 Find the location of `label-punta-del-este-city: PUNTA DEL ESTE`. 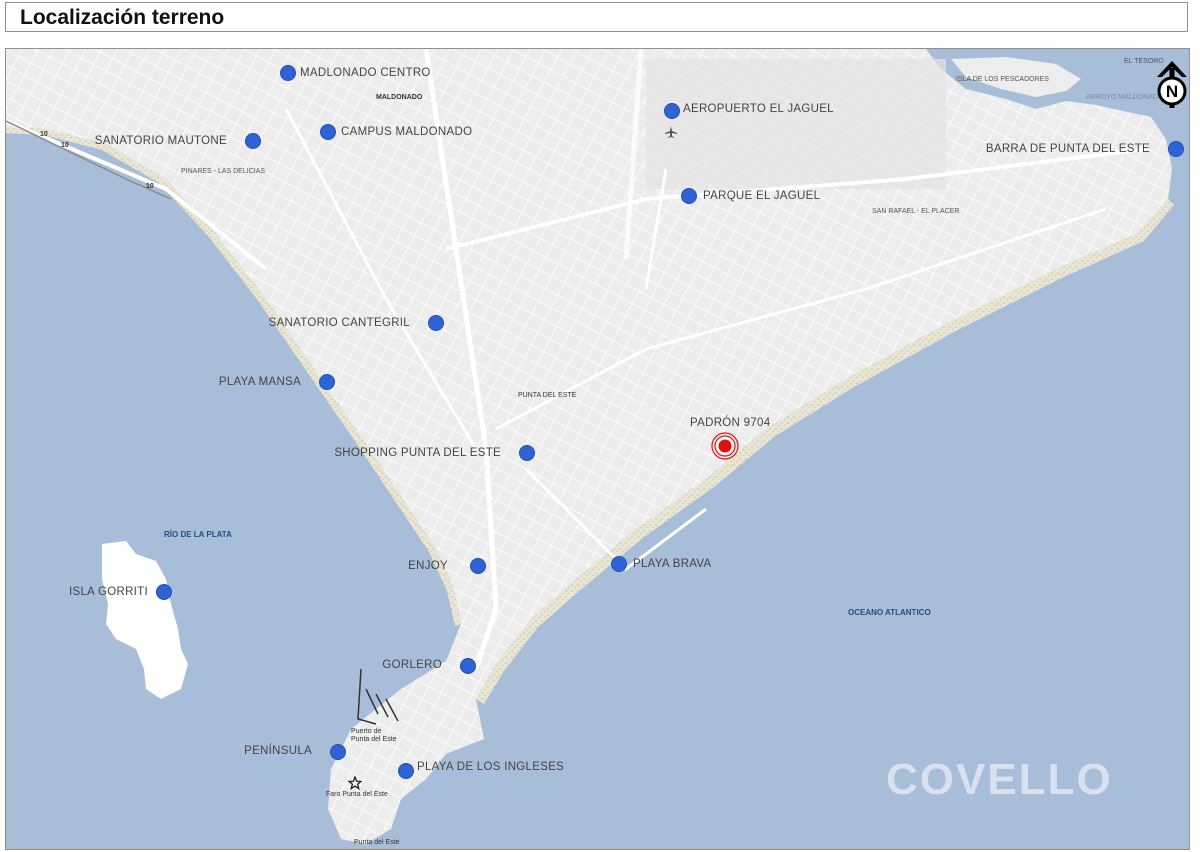

label-punta-del-este-city: PUNTA DEL ESTE is located at coordinates (547, 395).